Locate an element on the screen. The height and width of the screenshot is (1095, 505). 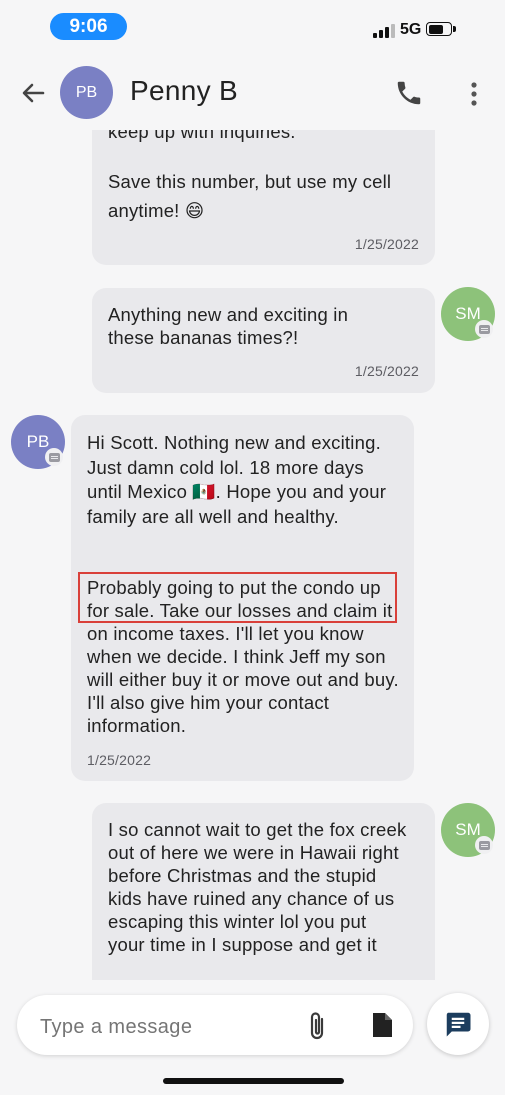
battery-icon is located at coordinates (439, 29).